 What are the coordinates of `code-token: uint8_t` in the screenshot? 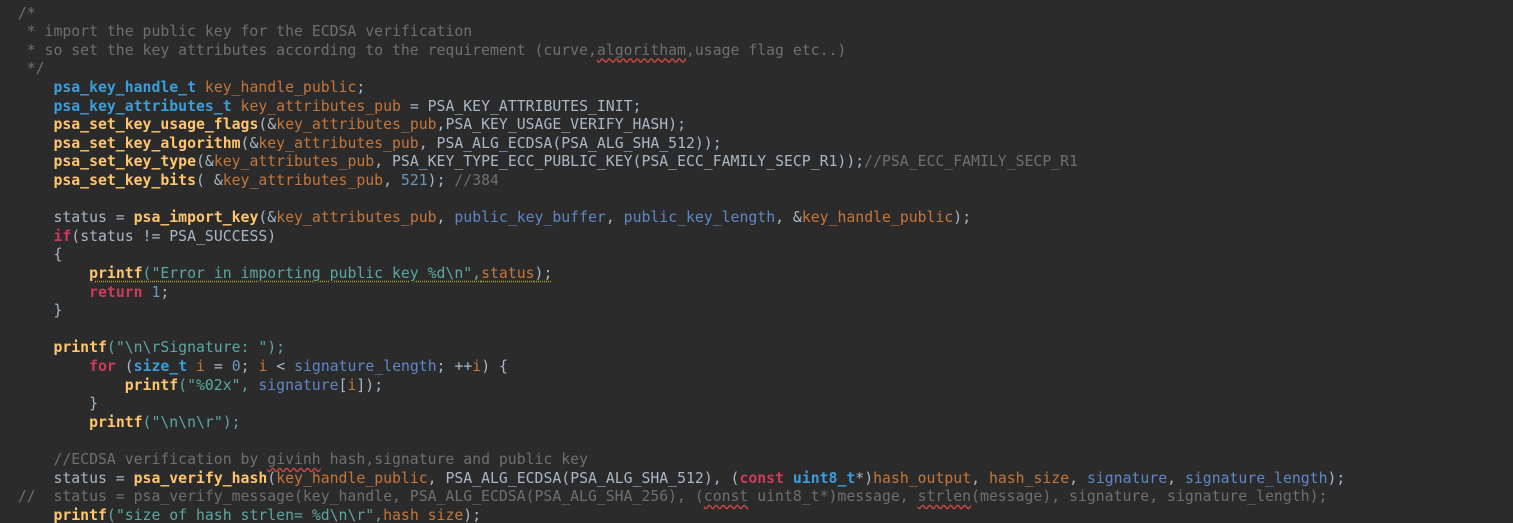 It's located at (824, 478).